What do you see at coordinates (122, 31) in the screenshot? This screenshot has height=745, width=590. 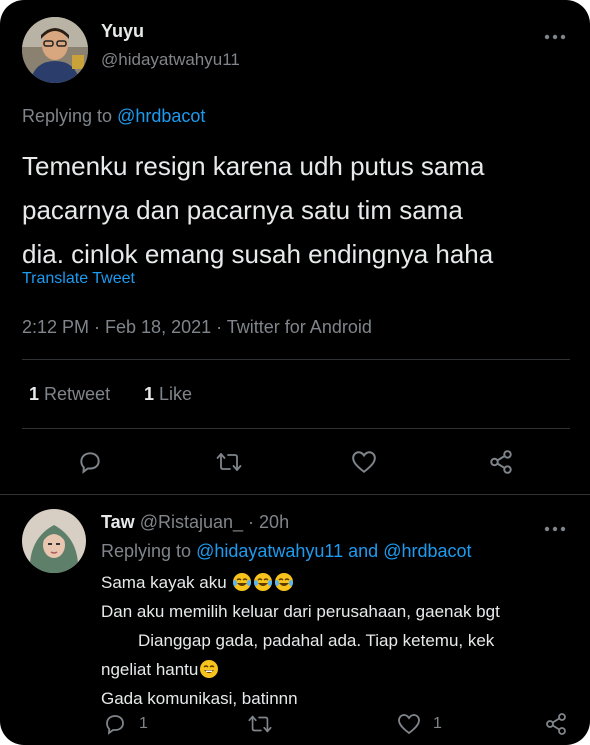 I see `display-name: Yuyu` at bounding box center [122, 31].